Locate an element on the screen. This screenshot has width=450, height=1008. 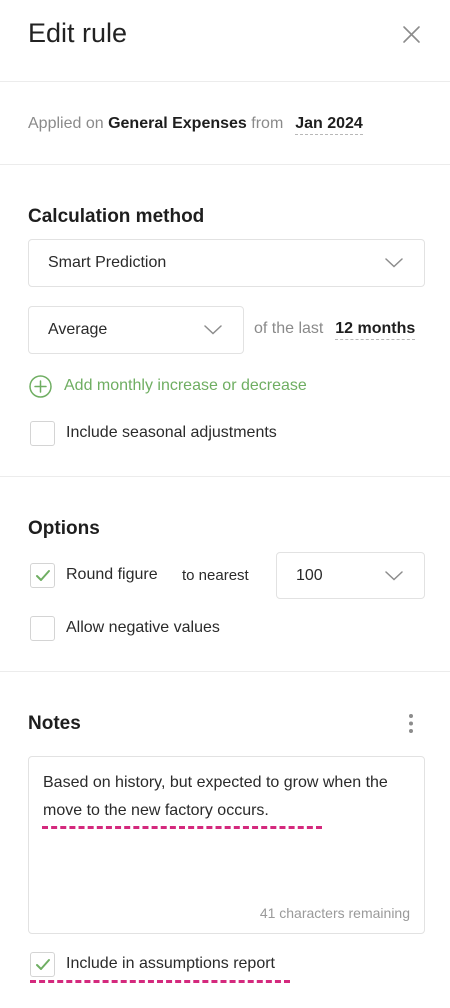
applied-prefix: Applied on is located at coordinates (66, 123).